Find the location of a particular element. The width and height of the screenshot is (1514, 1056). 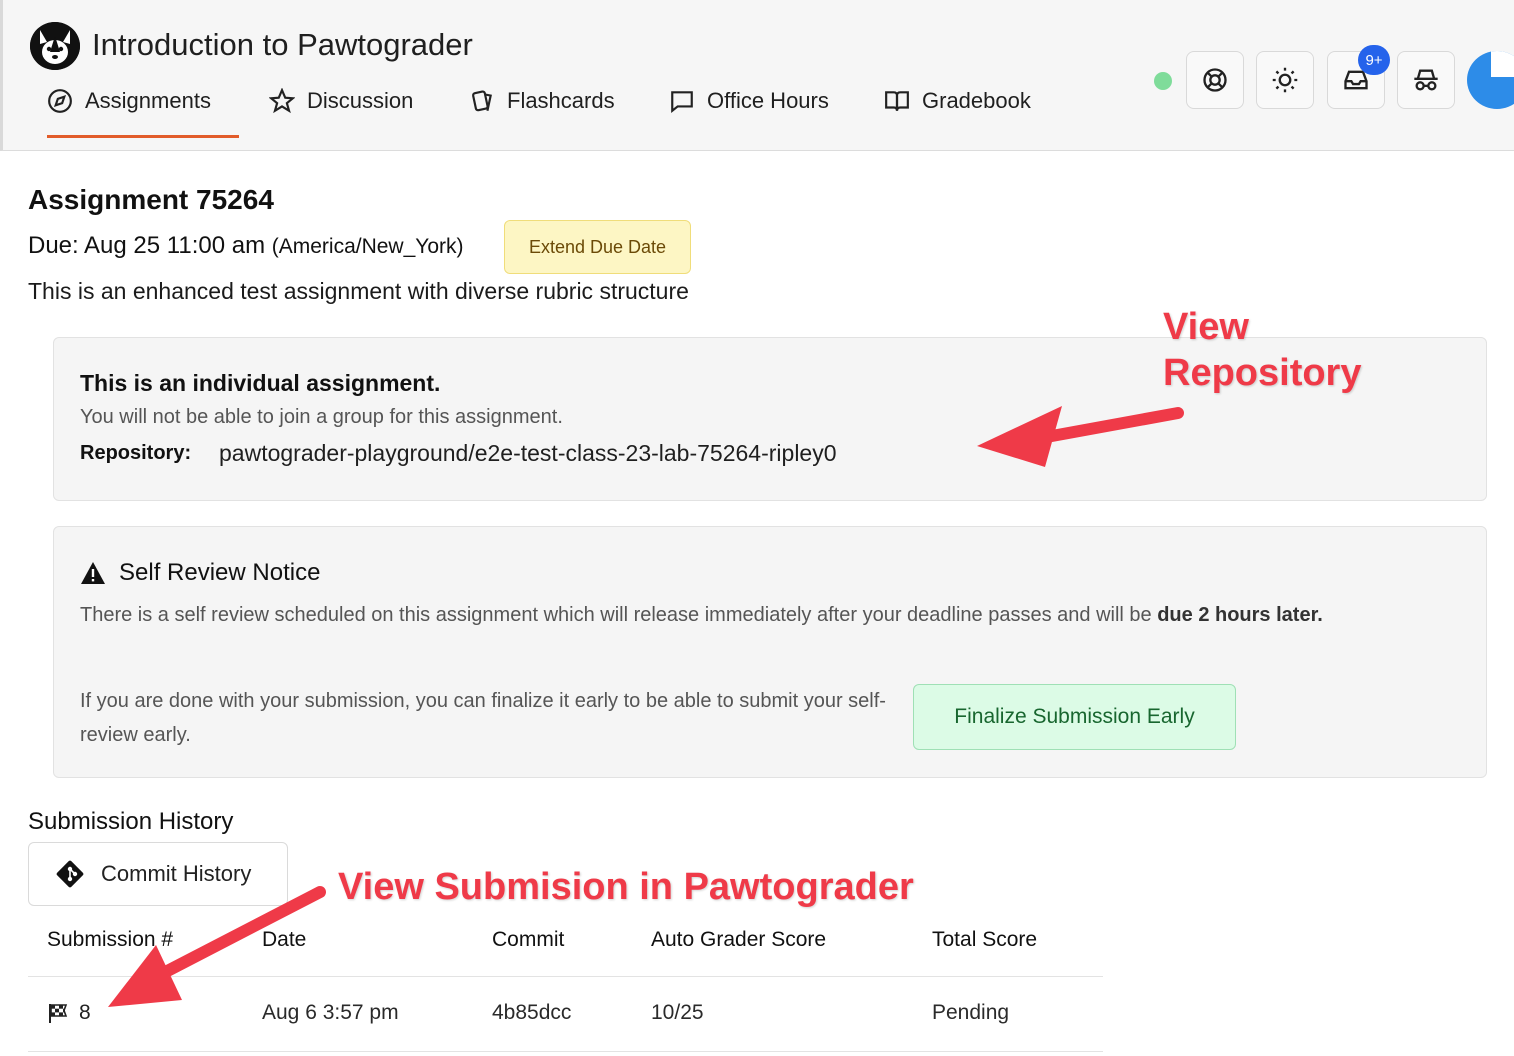

tab-gradebook: Gradebook is located at coordinates (957, 113).